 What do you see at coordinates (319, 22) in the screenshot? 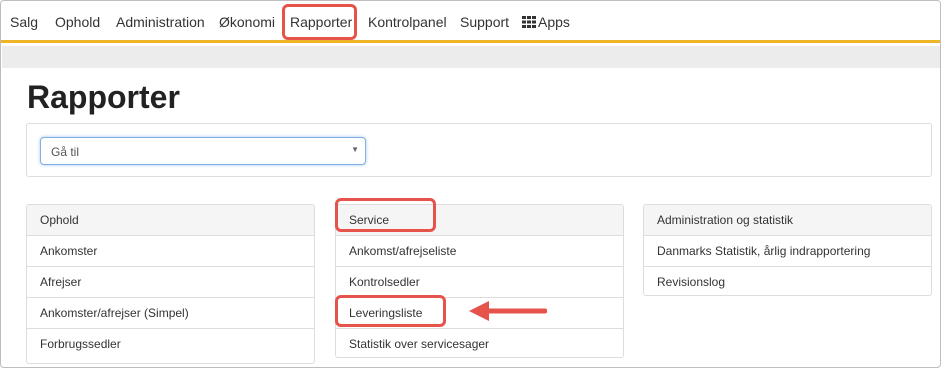
I see `rapporter-highlight-box` at bounding box center [319, 22].